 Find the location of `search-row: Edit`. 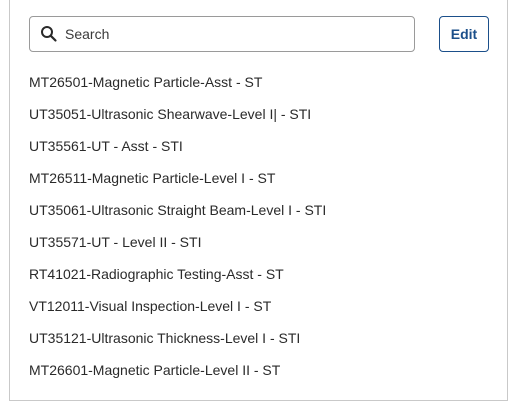

search-row: Edit is located at coordinates (259, 34).